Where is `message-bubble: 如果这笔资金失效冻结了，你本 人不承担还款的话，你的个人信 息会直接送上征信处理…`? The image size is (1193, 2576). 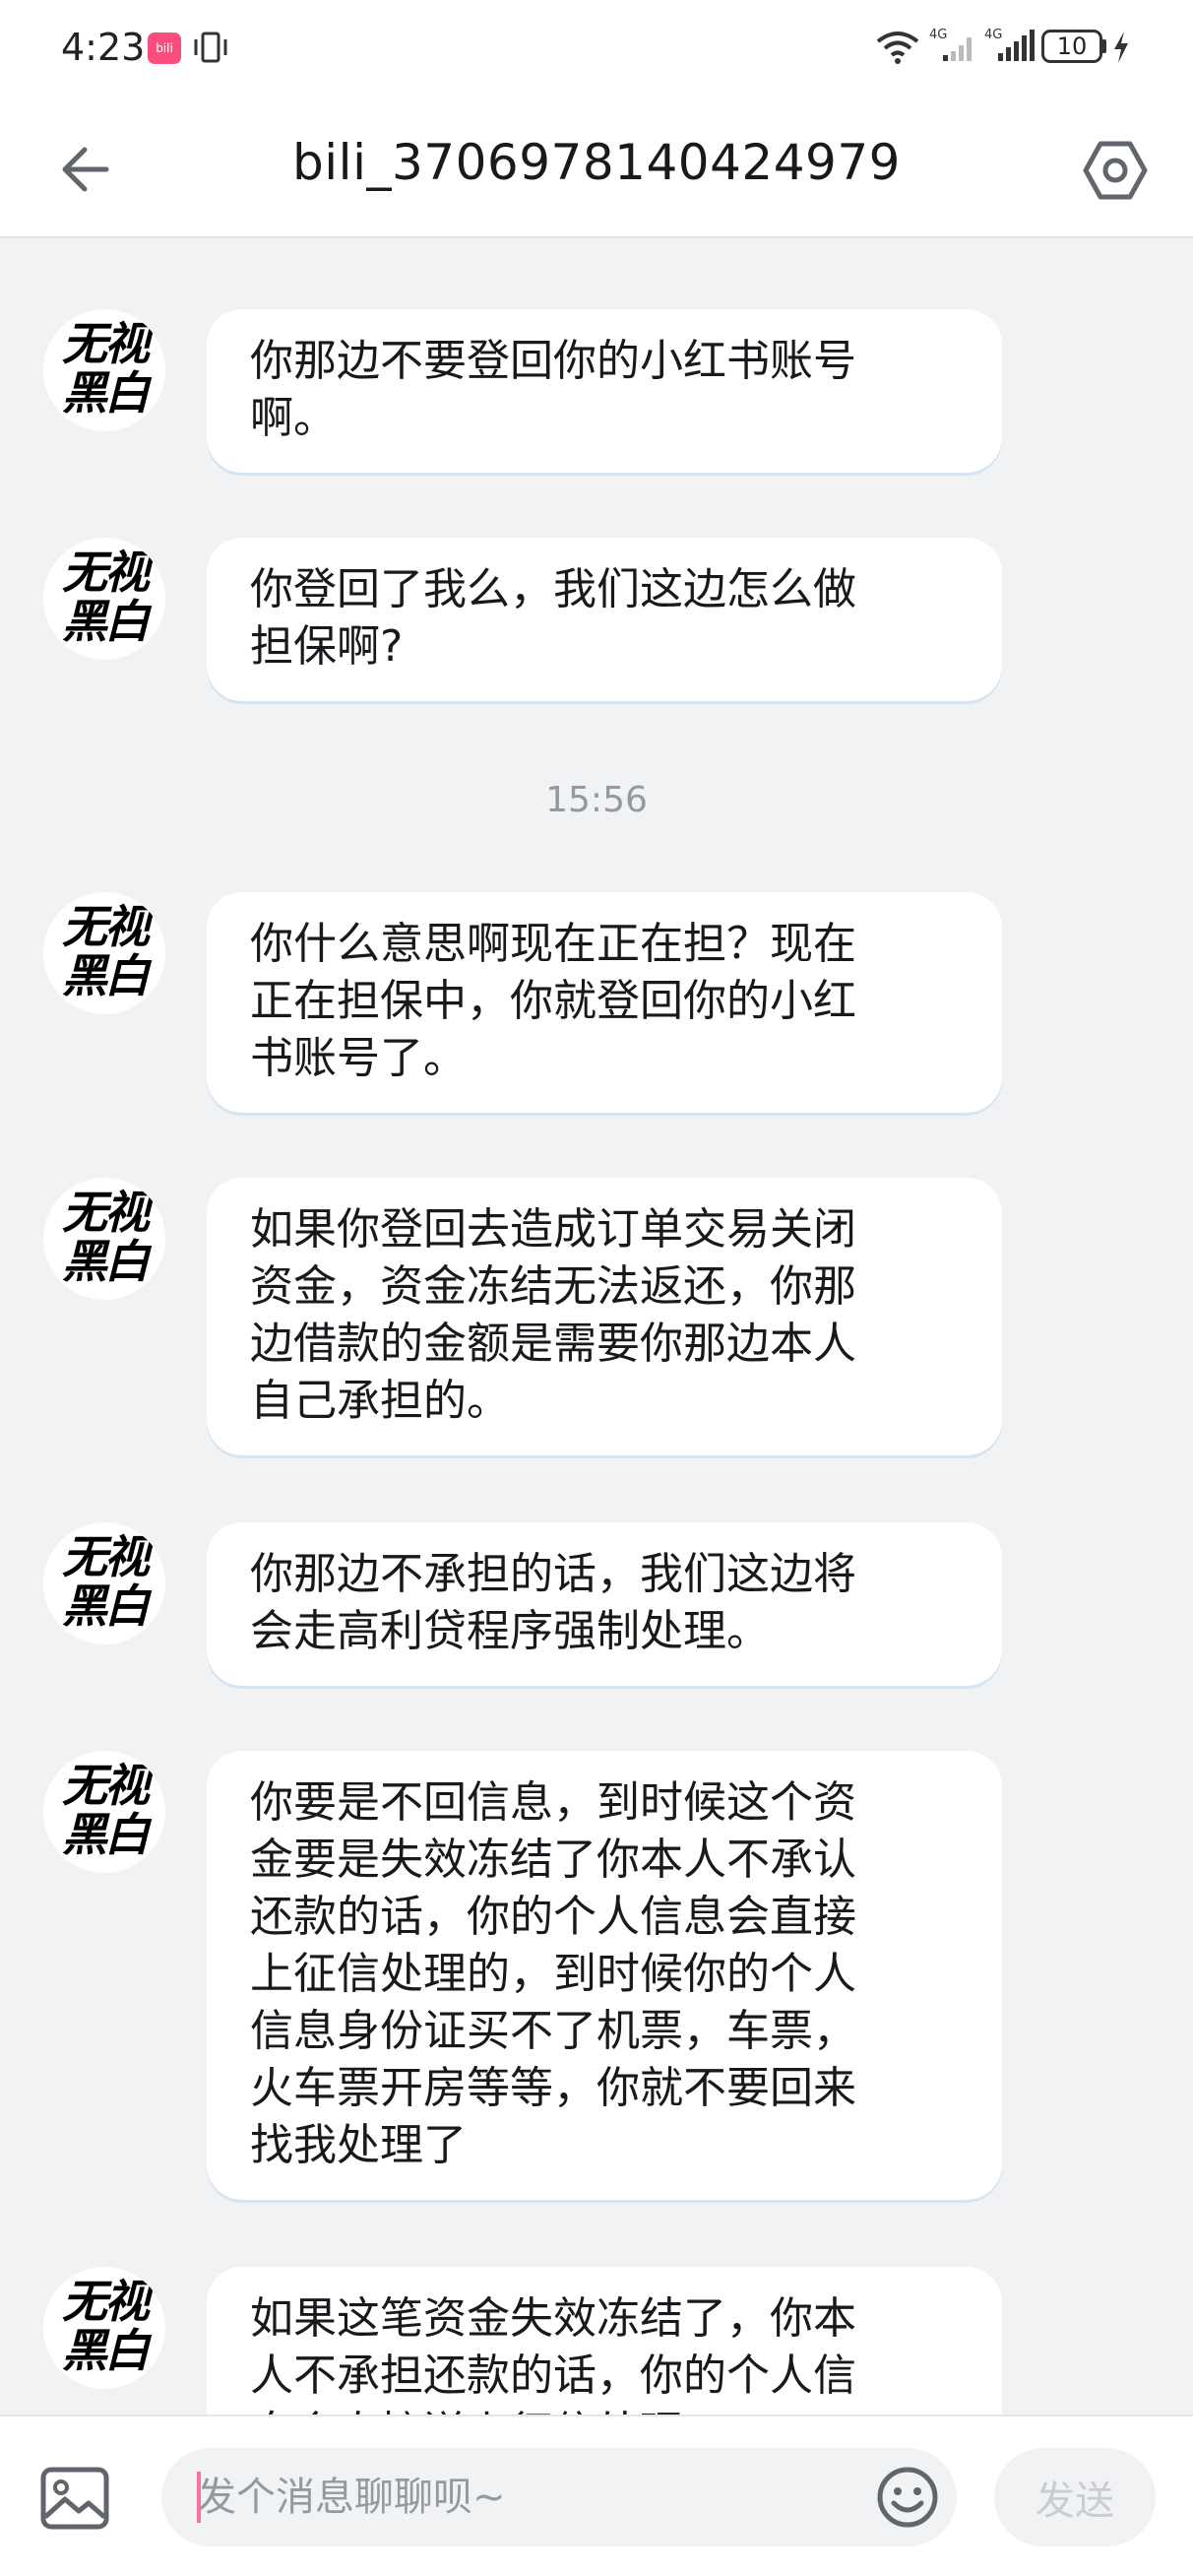
message-bubble: 如果这笔资金失效冻结了，你本 人不承担还款的话，你的个人信 息会直接送上征信处理… is located at coordinates (604, 2341).